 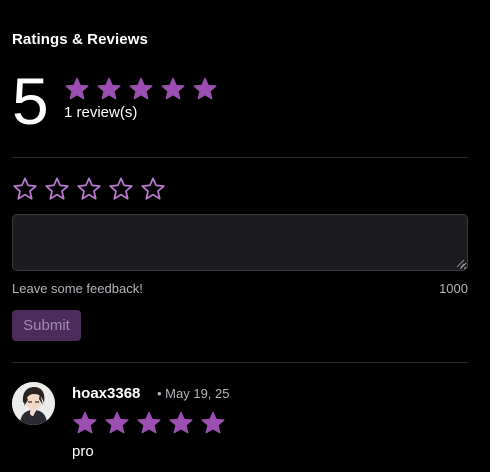 I want to click on character-limit: 1000, so click(x=453, y=288).